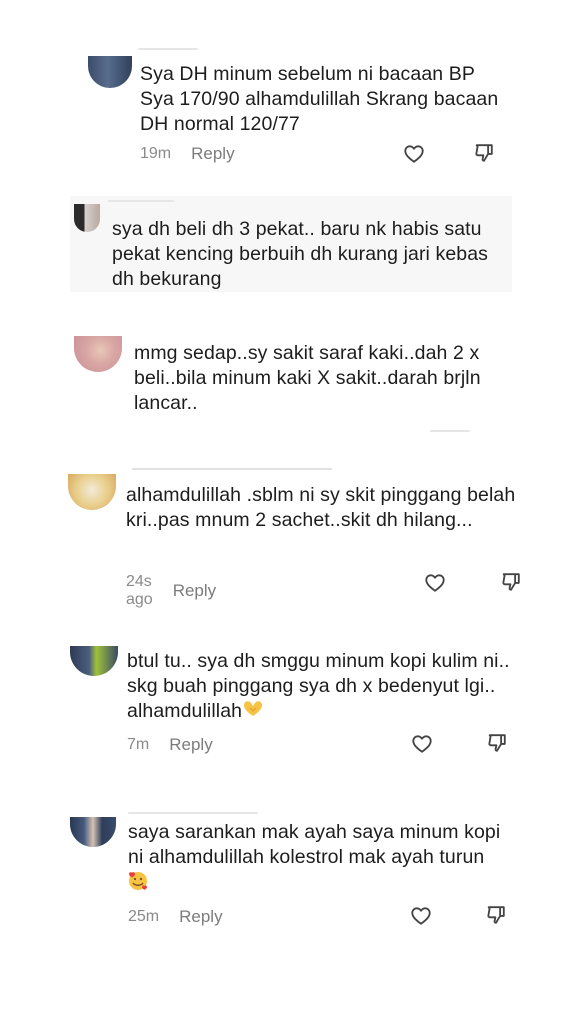  Describe the element at coordinates (139, 590) in the screenshot. I see `comment-time: 24s ago` at that location.